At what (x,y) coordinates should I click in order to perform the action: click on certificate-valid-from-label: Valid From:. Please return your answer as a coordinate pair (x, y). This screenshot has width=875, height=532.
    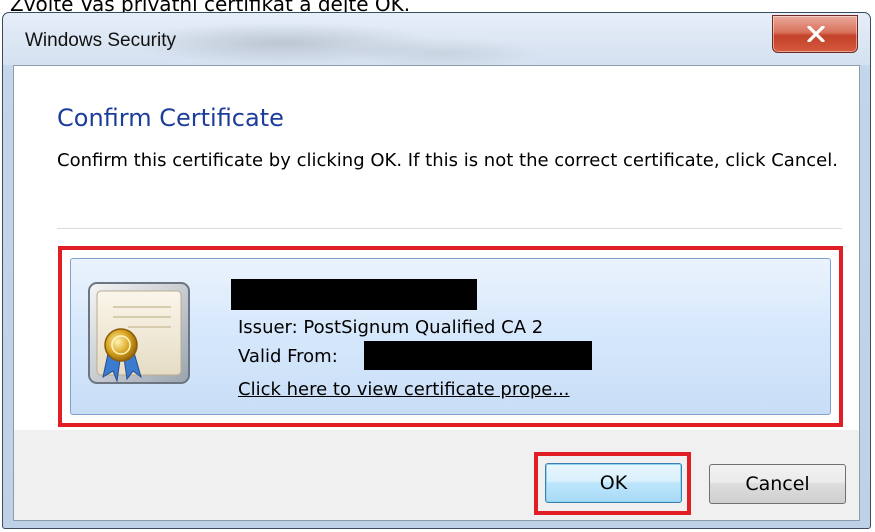
    Looking at the image, I should click on (288, 356).